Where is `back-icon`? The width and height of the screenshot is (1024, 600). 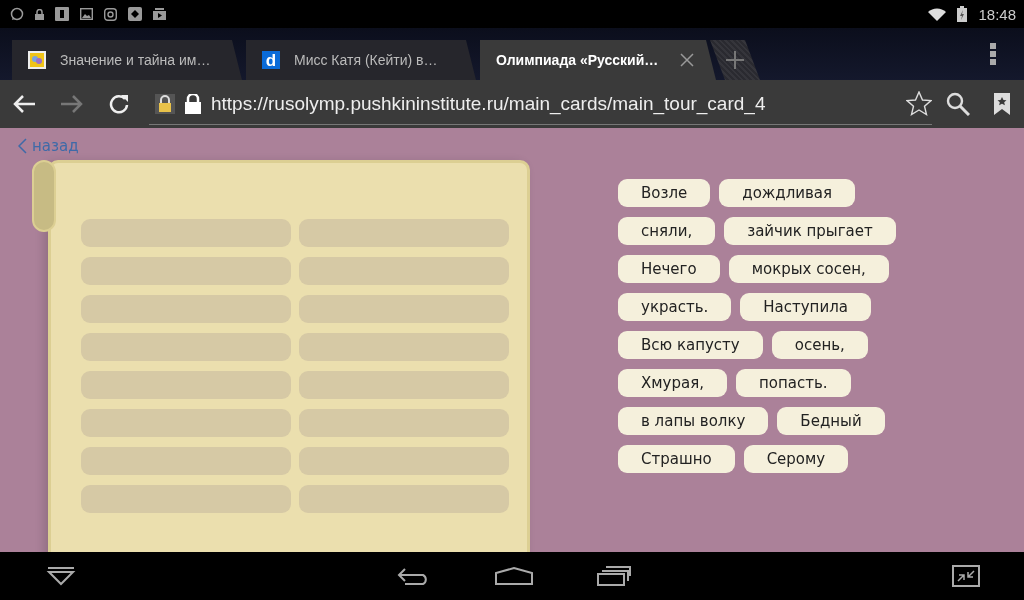 back-icon is located at coordinates (24, 104).